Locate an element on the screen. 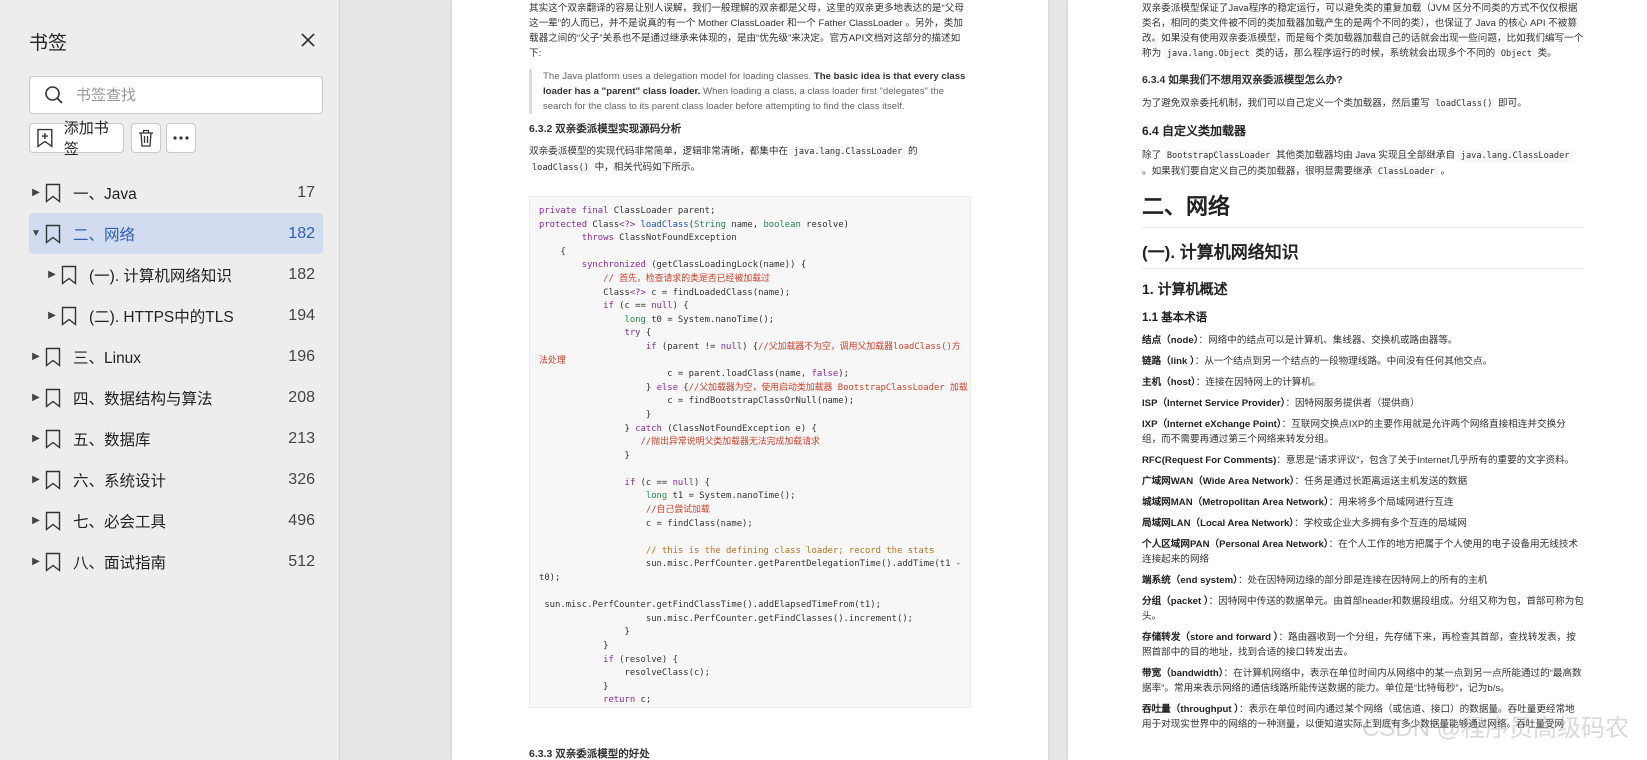 The height and width of the screenshot is (760, 1647). text: 其他类加载器均由 Java 实现且全部继承自 is located at coordinates (1366, 155).